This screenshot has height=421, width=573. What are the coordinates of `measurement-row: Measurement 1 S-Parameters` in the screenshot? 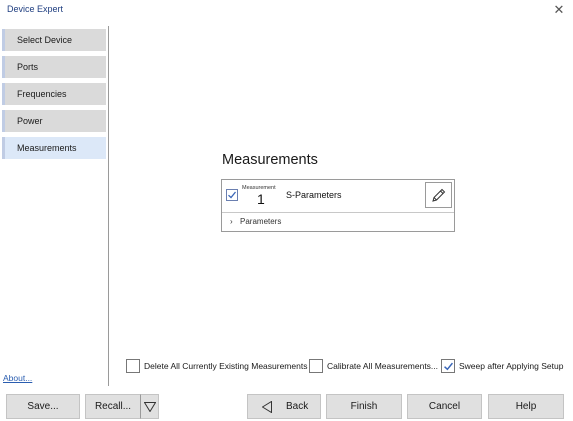 It's located at (338, 196).